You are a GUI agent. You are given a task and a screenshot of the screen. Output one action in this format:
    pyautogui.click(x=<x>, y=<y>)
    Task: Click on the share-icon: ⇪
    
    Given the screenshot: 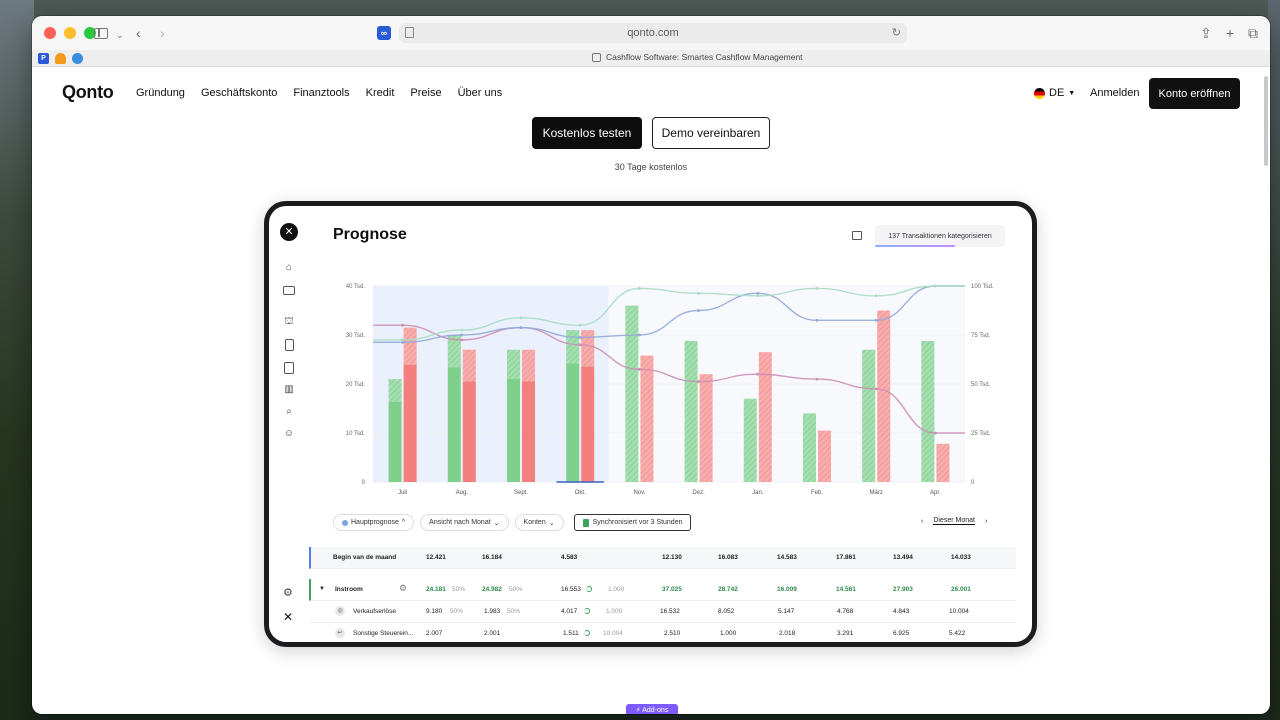 What is the action you would take?
    pyautogui.click(x=1206, y=33)
    